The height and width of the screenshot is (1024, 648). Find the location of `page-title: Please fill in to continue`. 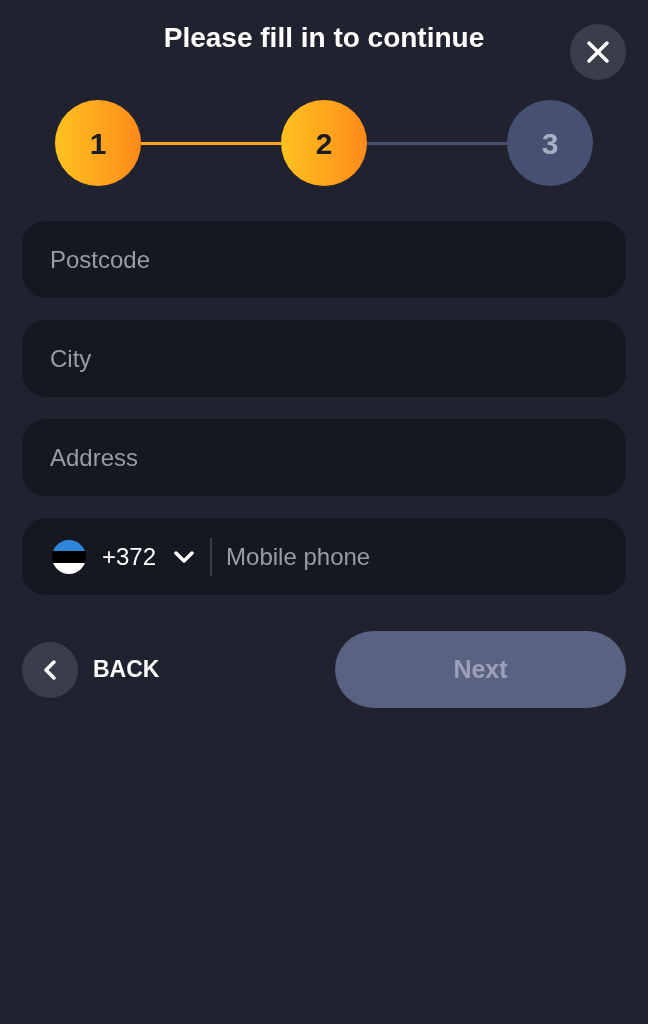

page-title: Please fill in to continue is located at coordinates (324, 38).